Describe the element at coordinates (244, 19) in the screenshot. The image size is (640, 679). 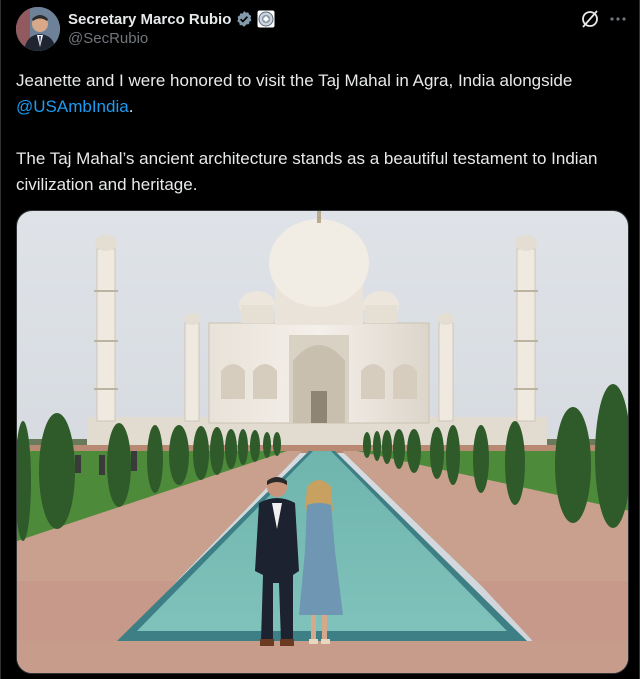
I see `verified-check-icon` at that location.